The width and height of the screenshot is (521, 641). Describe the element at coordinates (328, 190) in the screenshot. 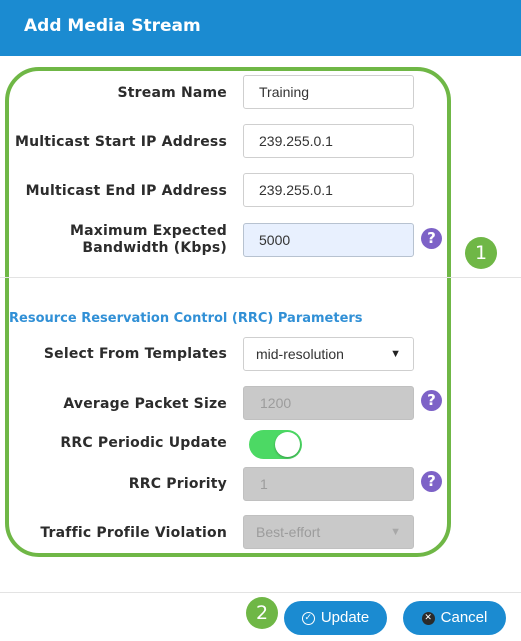

I see `end-ip-input: 239.255.0.1` at that location.